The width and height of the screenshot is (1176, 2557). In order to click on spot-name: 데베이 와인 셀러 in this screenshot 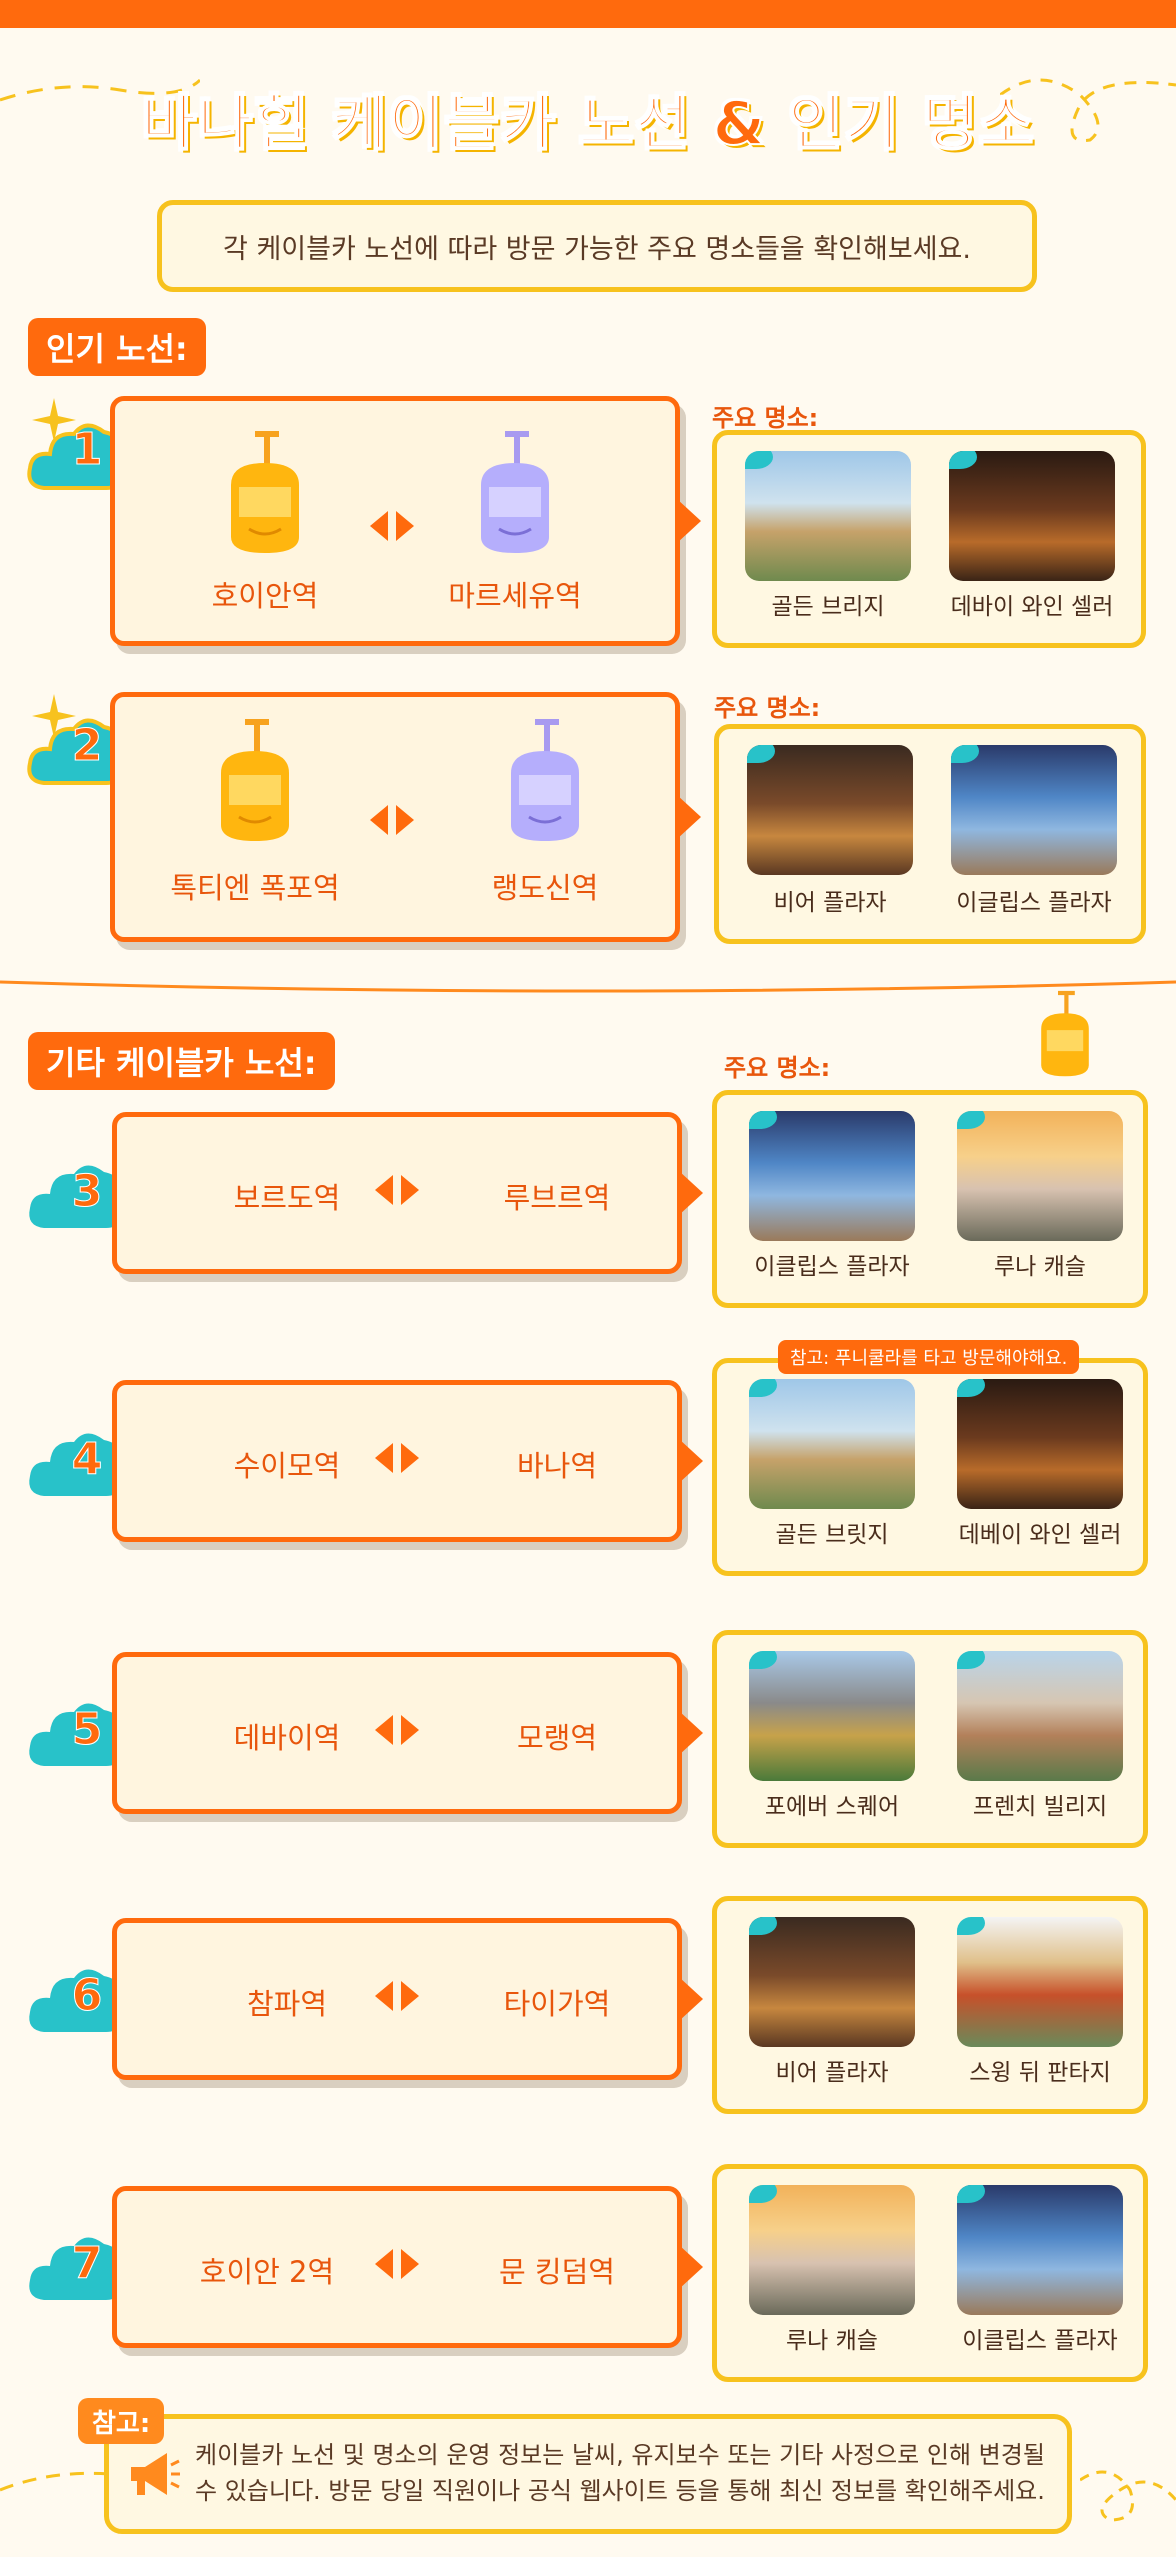, I will do `click(1040, 1535)`.